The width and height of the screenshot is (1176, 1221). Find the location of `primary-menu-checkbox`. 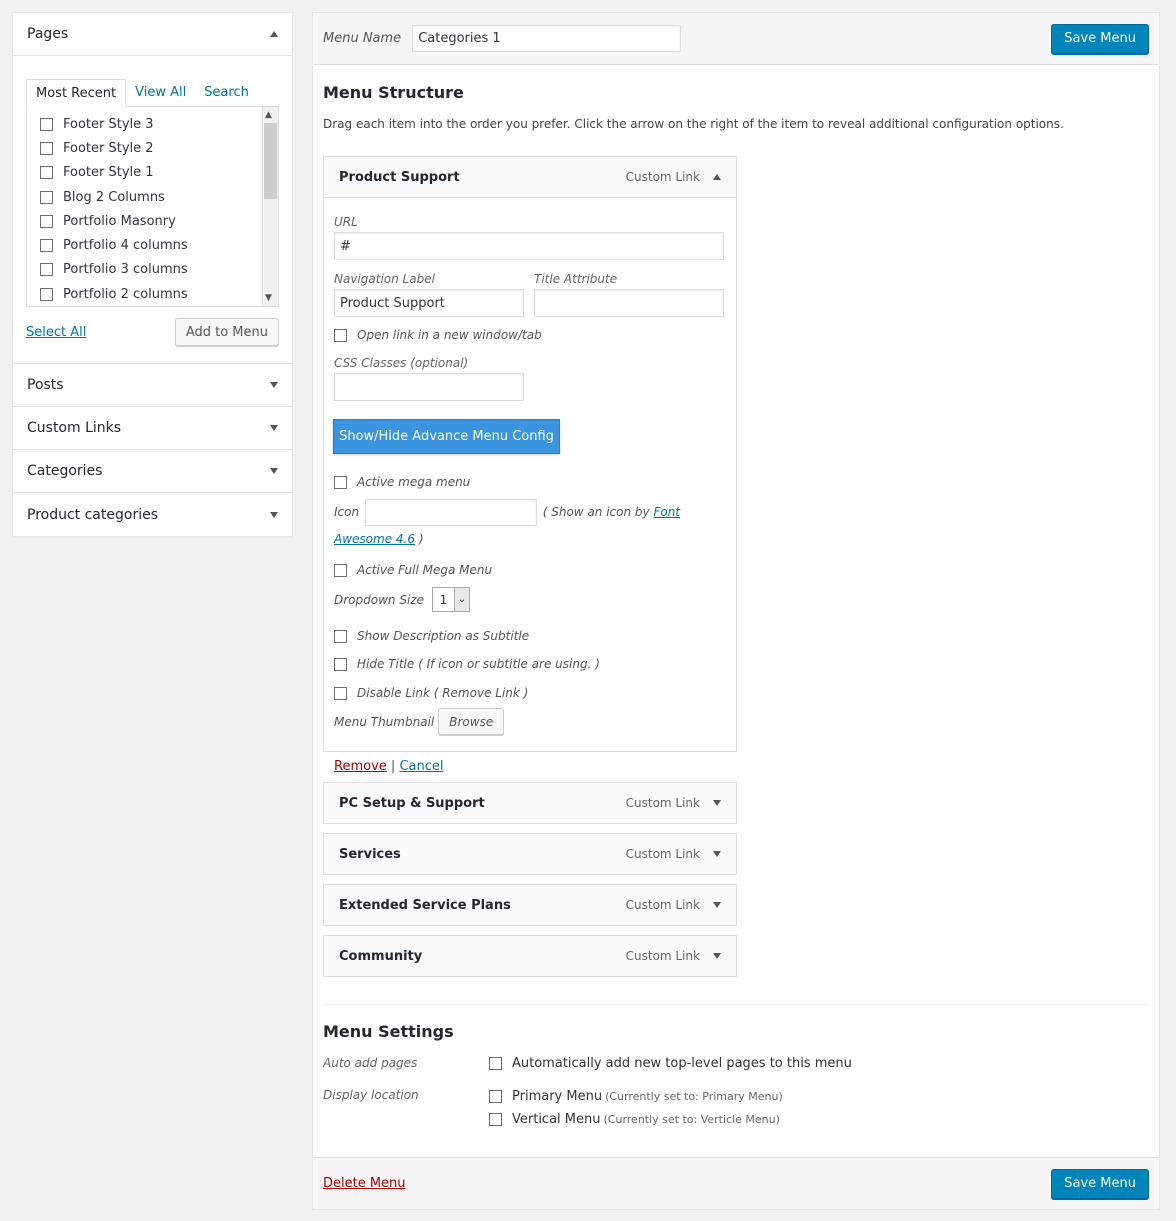

primary-menu-checkbox is located at coordinates (495, 1096).